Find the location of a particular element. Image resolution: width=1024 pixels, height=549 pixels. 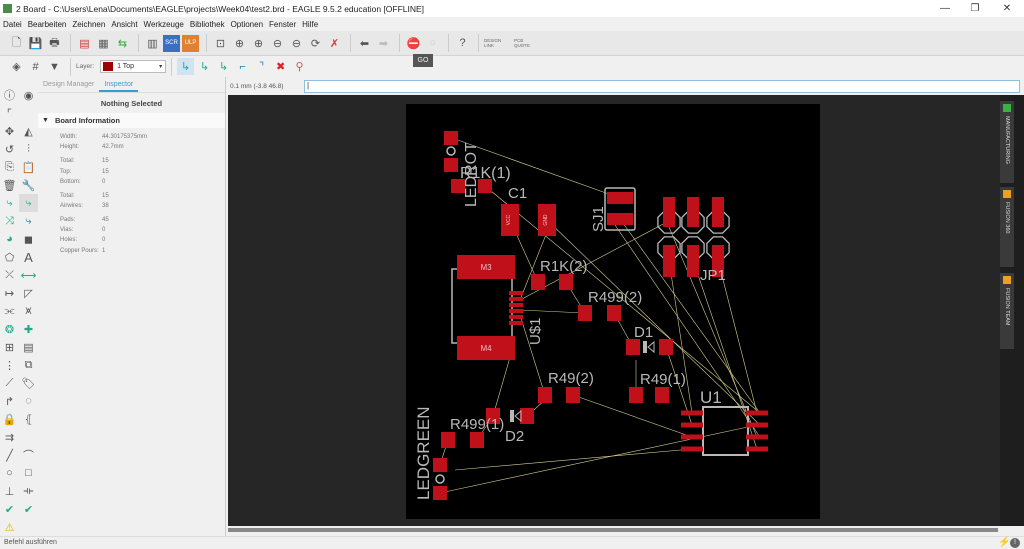

menu-hilfe: Hilfe is located at coordinates (310, 24).